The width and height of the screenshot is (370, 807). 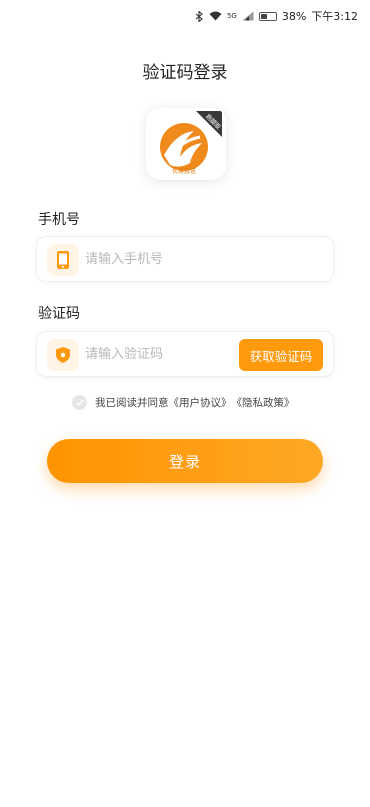 I want to click on agreement-text: 我已阅读并同意, so click(x=132, y=402).